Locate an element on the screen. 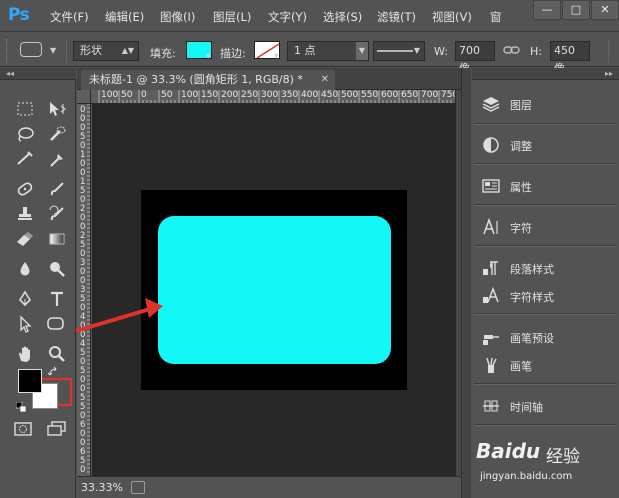  panel-brush-presets: 画笔预设 is located at coordinates (545, 337).